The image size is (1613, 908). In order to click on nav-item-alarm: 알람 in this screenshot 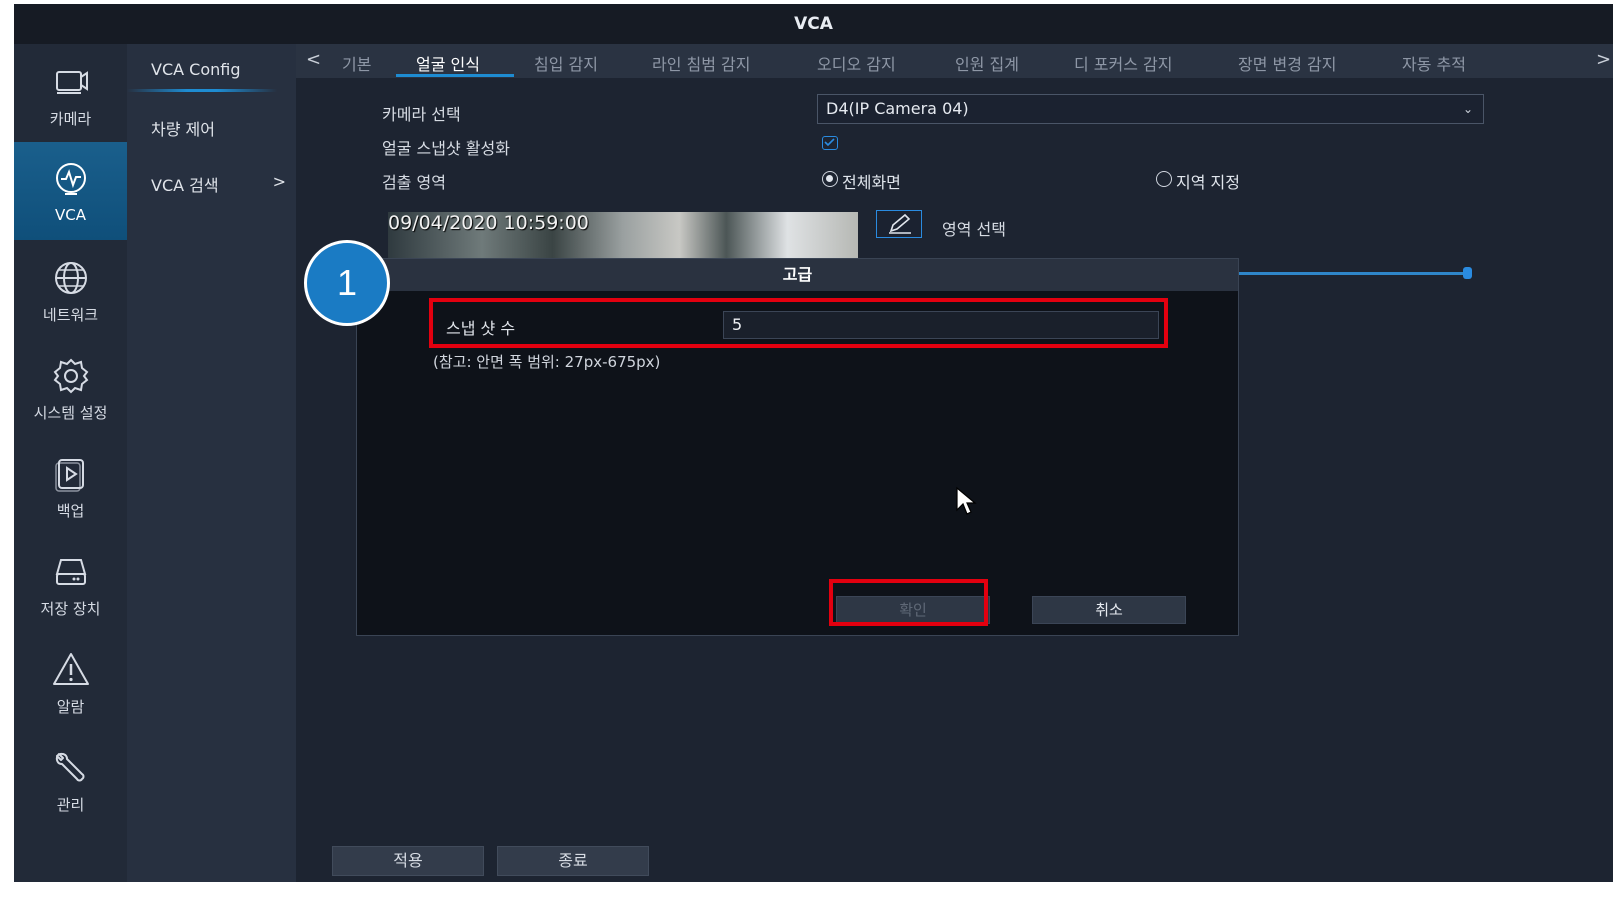, I will do `click(70, 681)`.